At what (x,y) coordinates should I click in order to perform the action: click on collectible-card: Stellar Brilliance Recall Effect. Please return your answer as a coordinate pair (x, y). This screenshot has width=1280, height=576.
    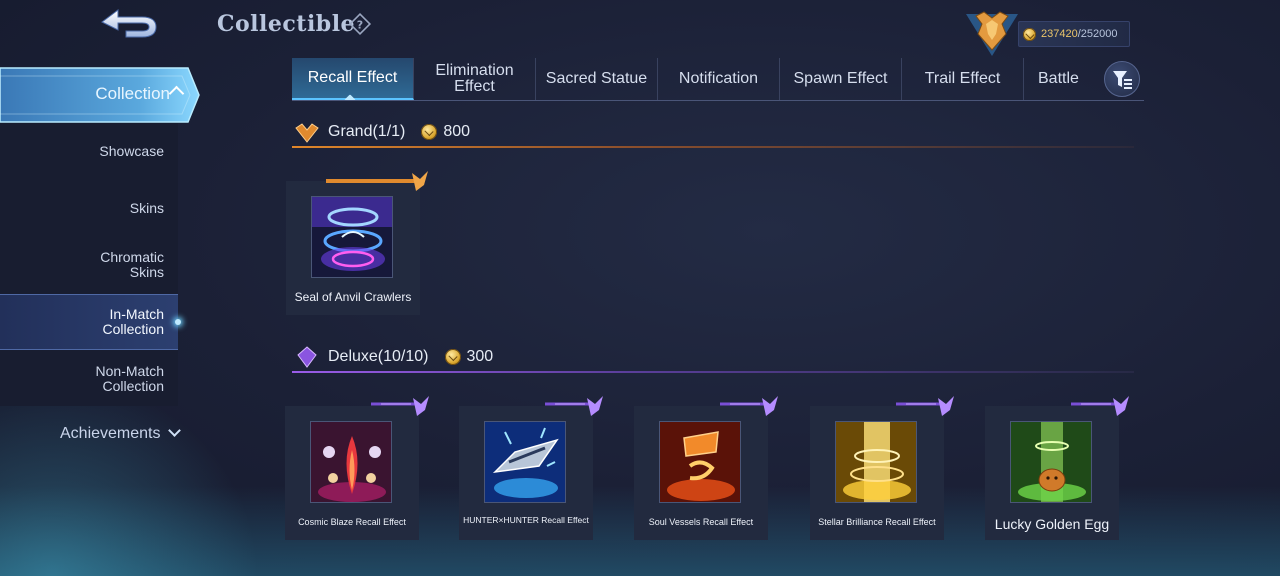
    Looking at the image, I should click on (882, 468).